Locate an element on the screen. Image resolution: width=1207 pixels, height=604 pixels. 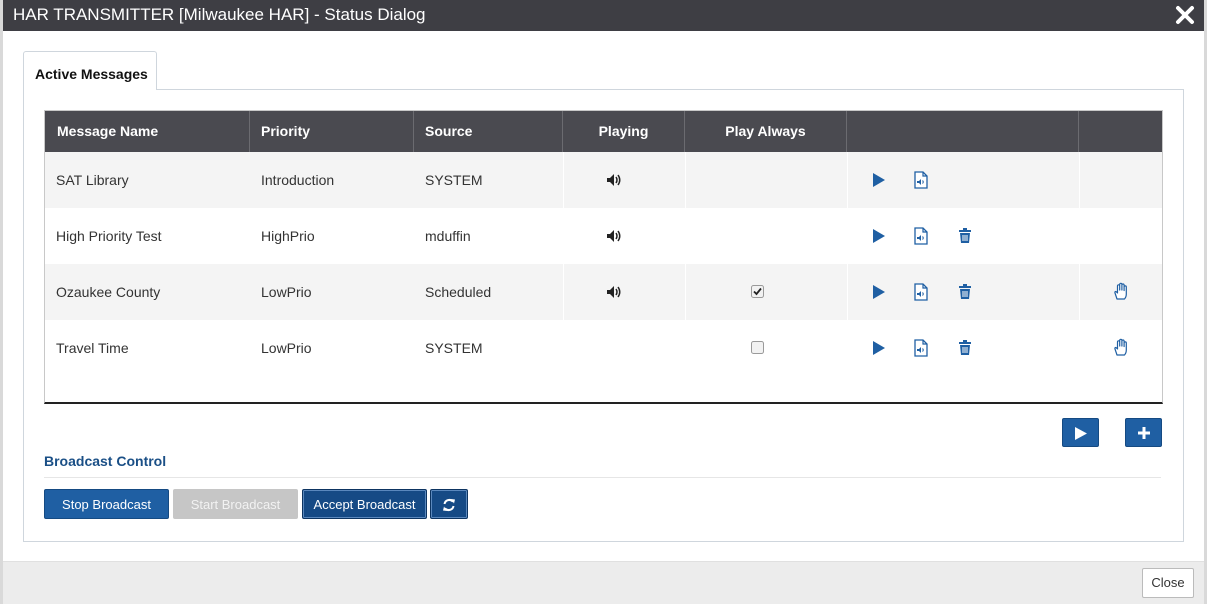
tab-active-messages: Active Messages is located at coordinates (90, 70).